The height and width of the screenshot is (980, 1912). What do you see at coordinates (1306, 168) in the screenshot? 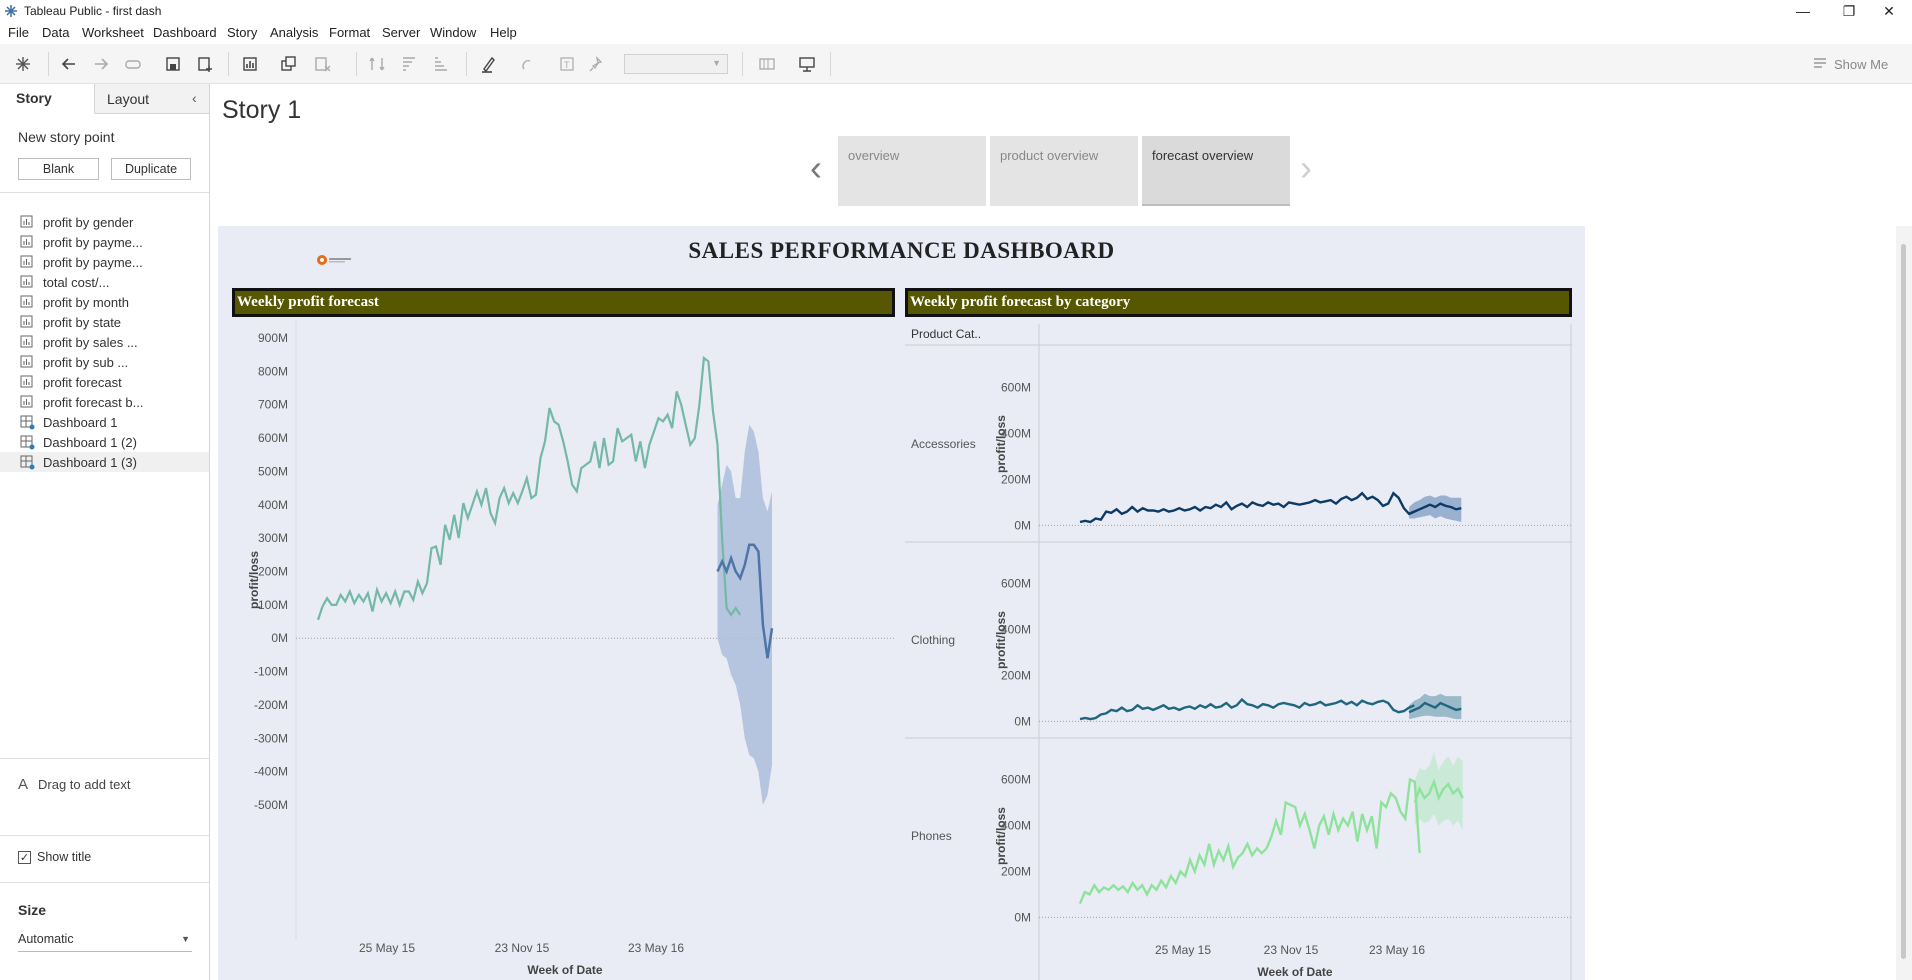
I see `story-next-arrow: ›` at bounding box center [1306, 168].